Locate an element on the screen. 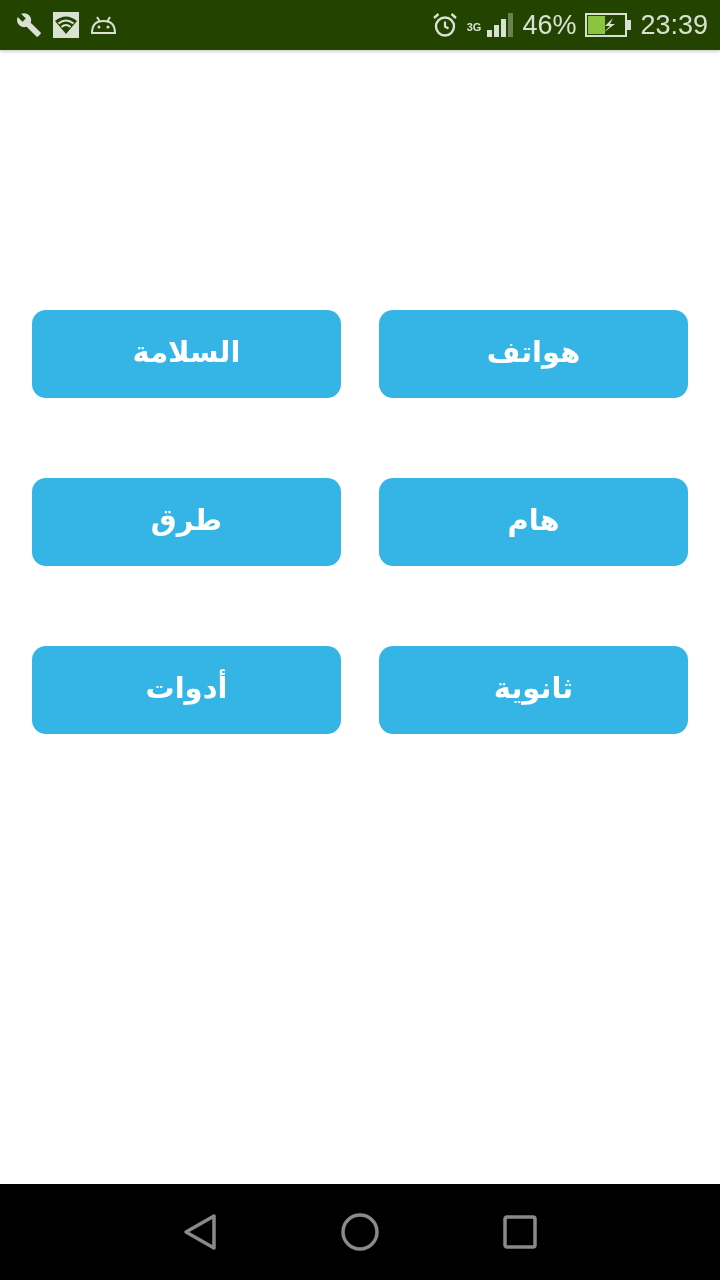 This screenshot has width=720, height=1280. back-icon is located at coordinates (200, 1232).